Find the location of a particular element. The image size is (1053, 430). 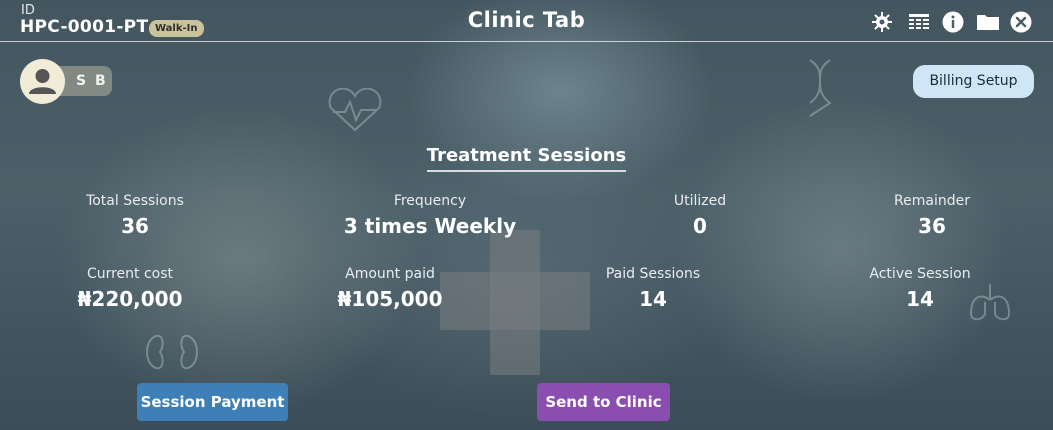

info-icon is located at coordinates (953, 22).